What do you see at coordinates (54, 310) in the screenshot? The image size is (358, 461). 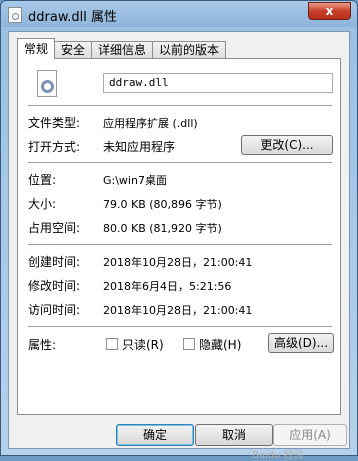 I see `accessed-label: 访问时间:` at bounding box center [54, 310].